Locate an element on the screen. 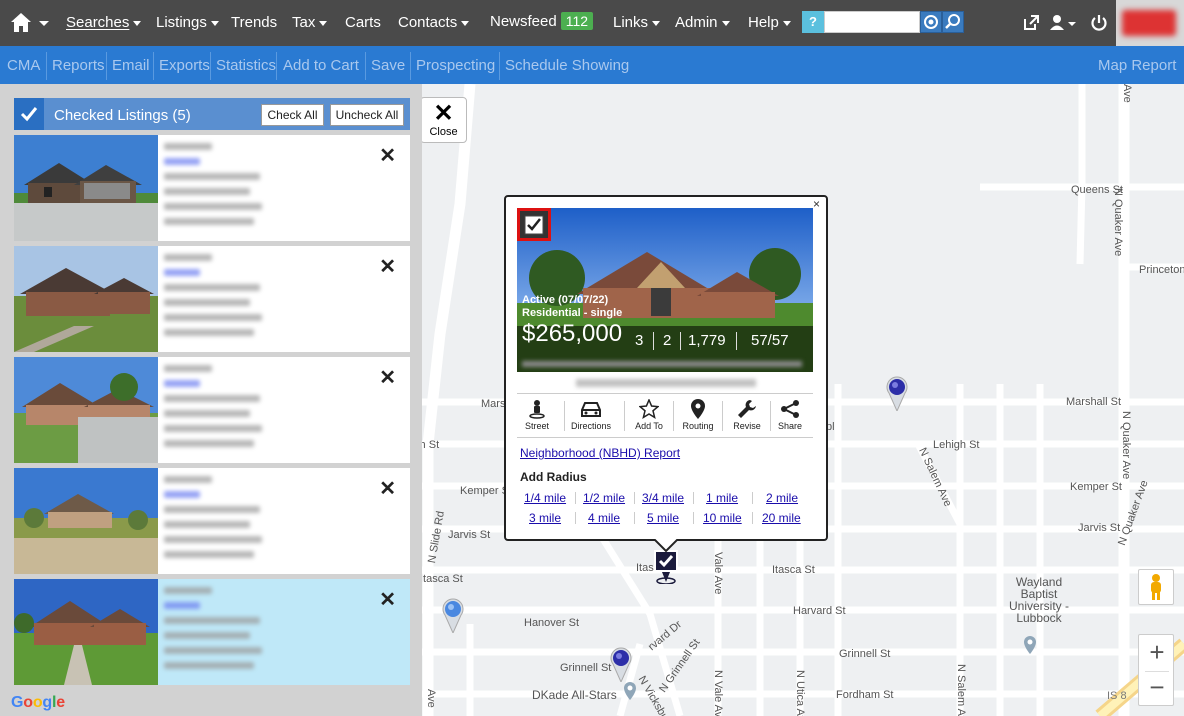 Image resolution: width=1184 pixels, height=716 pixels. toolbar-statistics: Statistics is located at coordinates (246, 65).